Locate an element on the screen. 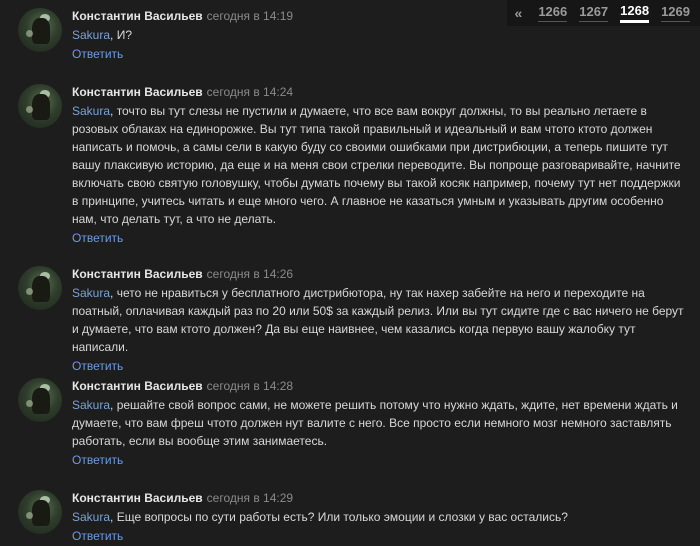 The height and width of the screenshot is (546, 700). comment-time: сегодня в 14:19 is located at coordinates (250, 16).